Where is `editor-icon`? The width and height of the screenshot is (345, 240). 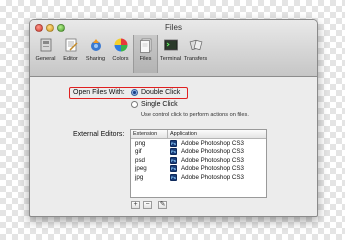 editor-icon is located at coordinates (71, 45).